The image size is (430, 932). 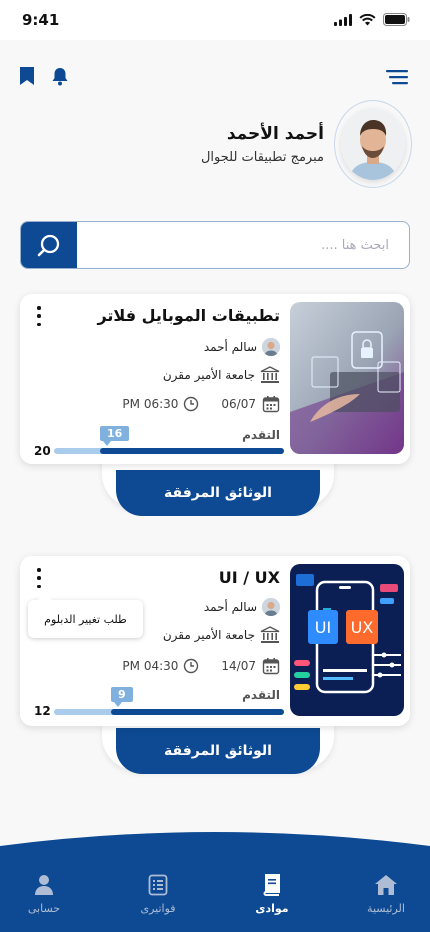 I want to click on nav-account: حسابى, so click(x=44, y=894).